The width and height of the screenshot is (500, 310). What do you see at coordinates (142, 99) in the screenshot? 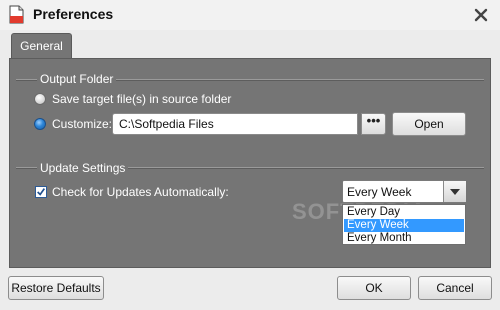
I see `source-folder-label: Save target file(s) in source folder` at bounding box center [142, 99].